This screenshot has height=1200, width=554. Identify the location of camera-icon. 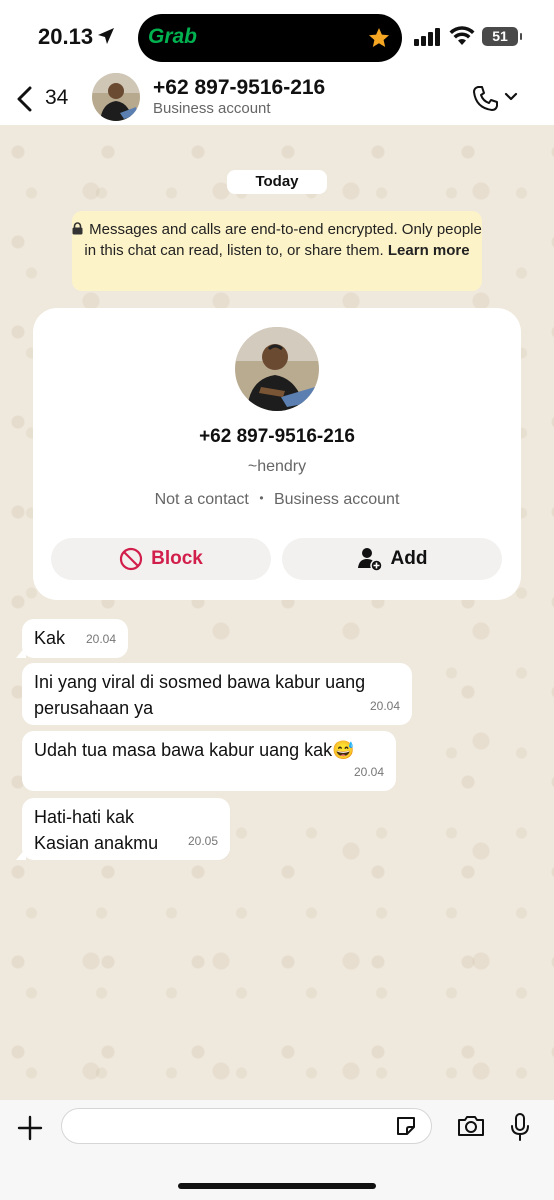
(471, 1126).